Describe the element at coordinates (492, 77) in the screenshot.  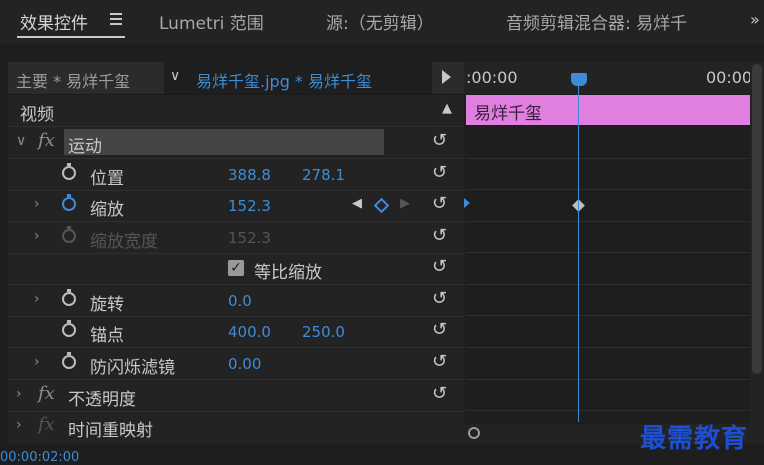
I see `ruler-start-time: :00:00` at that location.